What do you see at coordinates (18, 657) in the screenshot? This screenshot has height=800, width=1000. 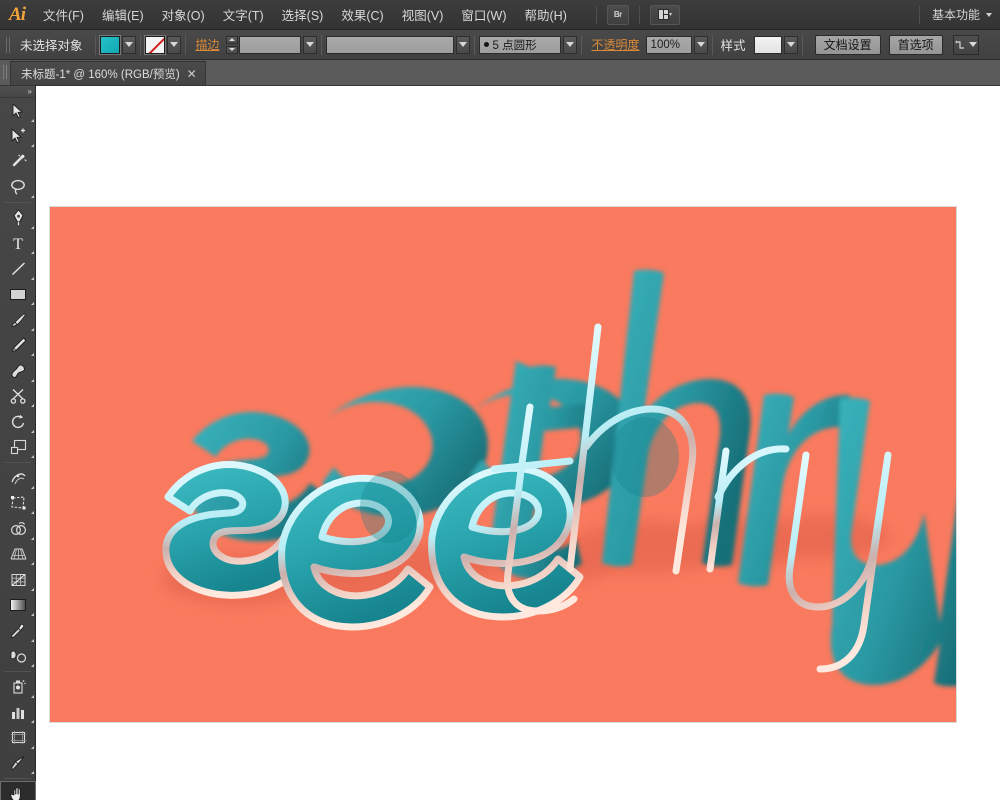 I see `blend-tool` at bounding box center [18, 657].